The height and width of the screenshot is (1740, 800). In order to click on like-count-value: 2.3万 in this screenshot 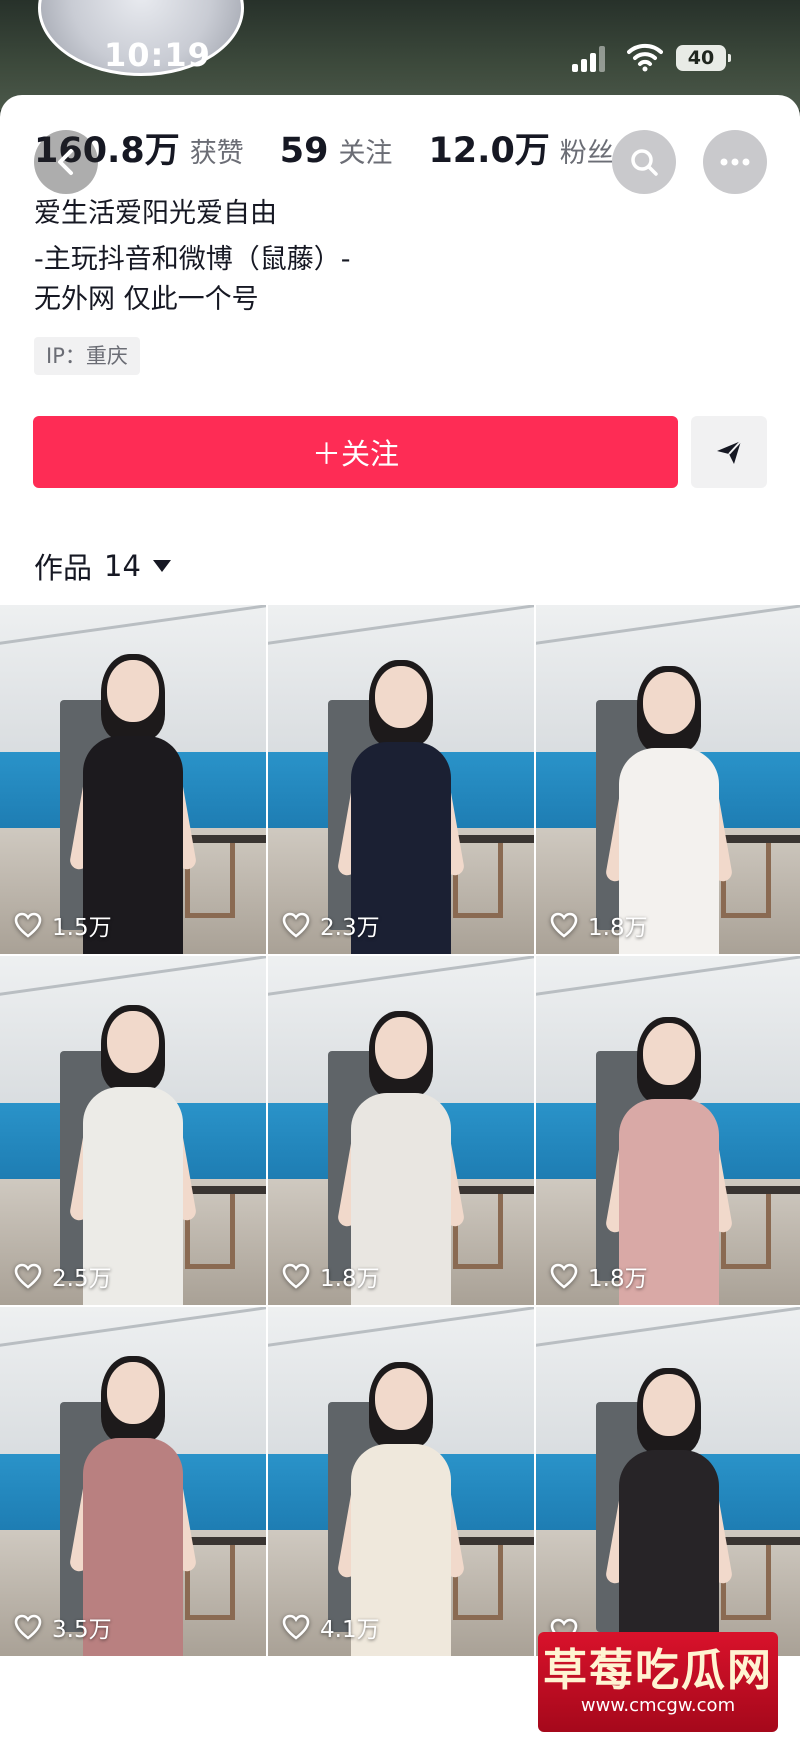, I will do `click(350, 928)`.